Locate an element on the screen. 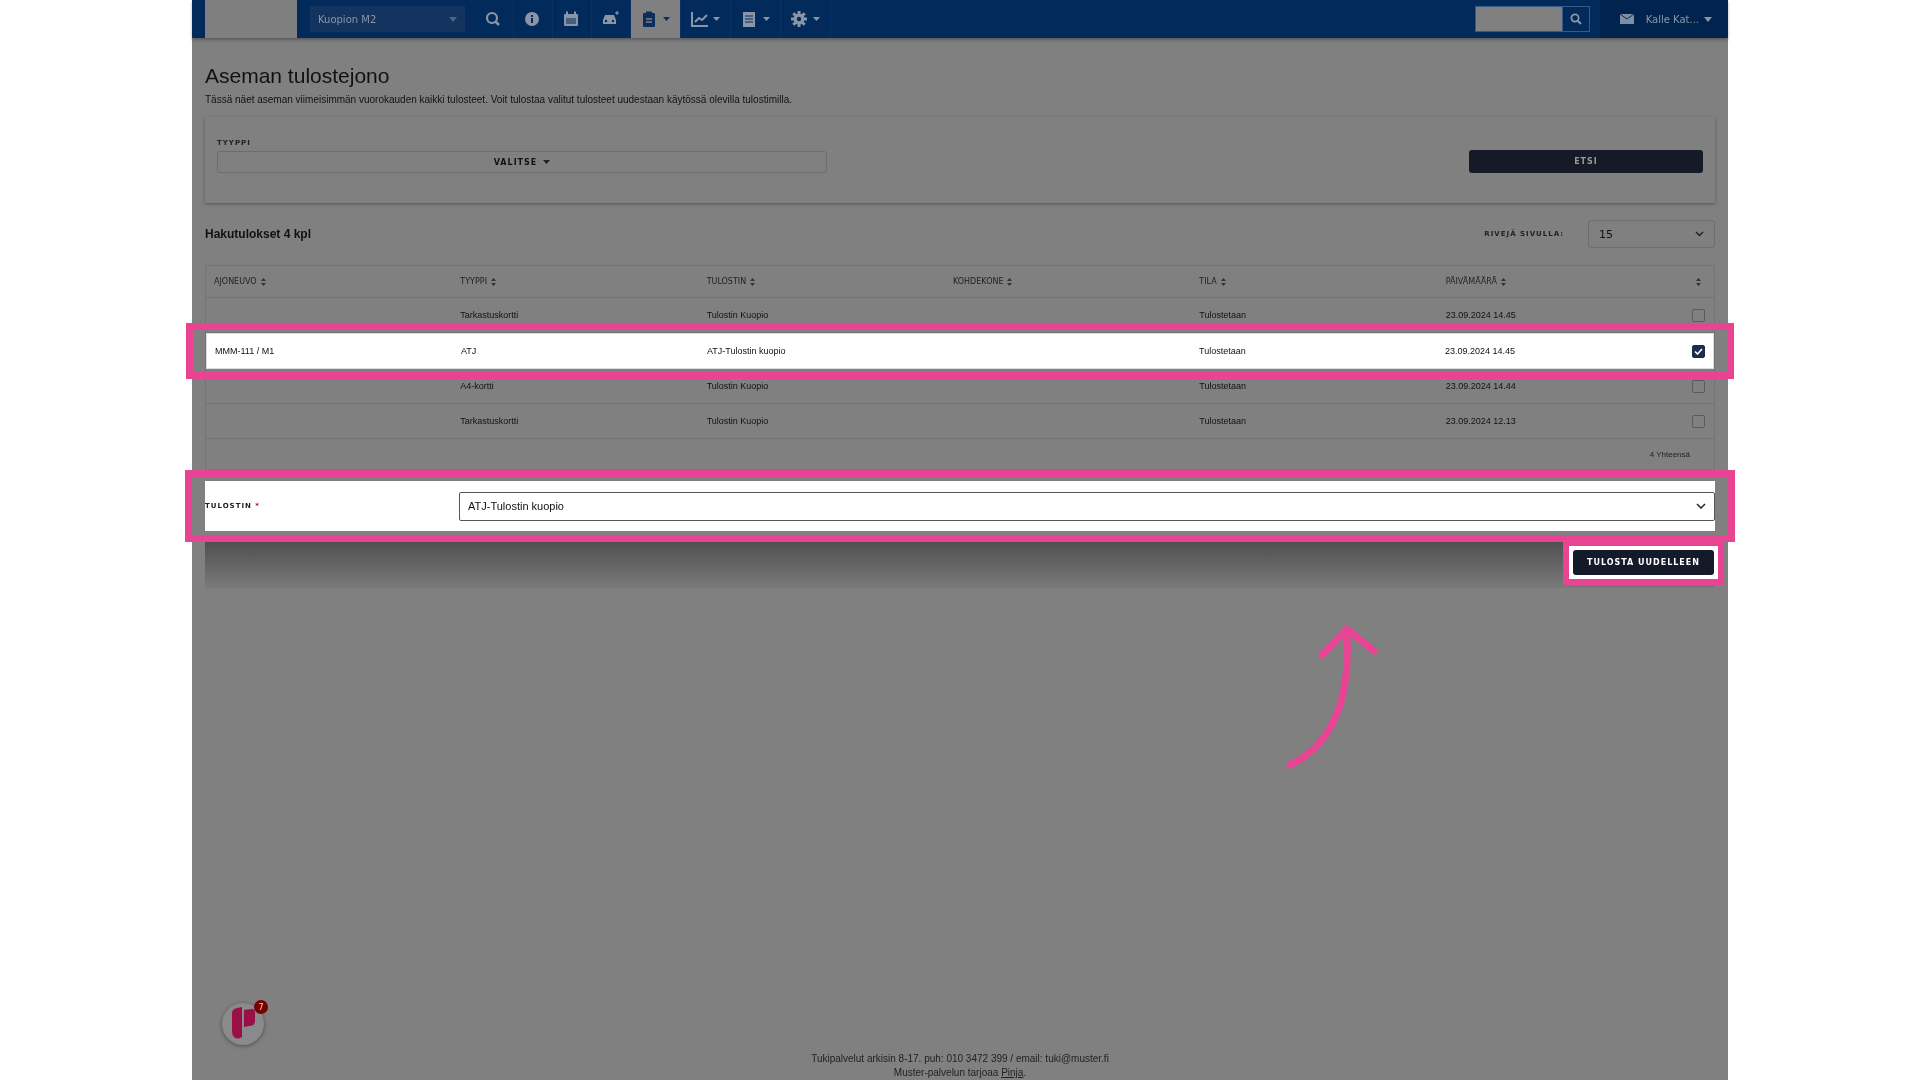 This screenshot has width=1920, height=1080. info-icon is located at coordinates (533, 19).